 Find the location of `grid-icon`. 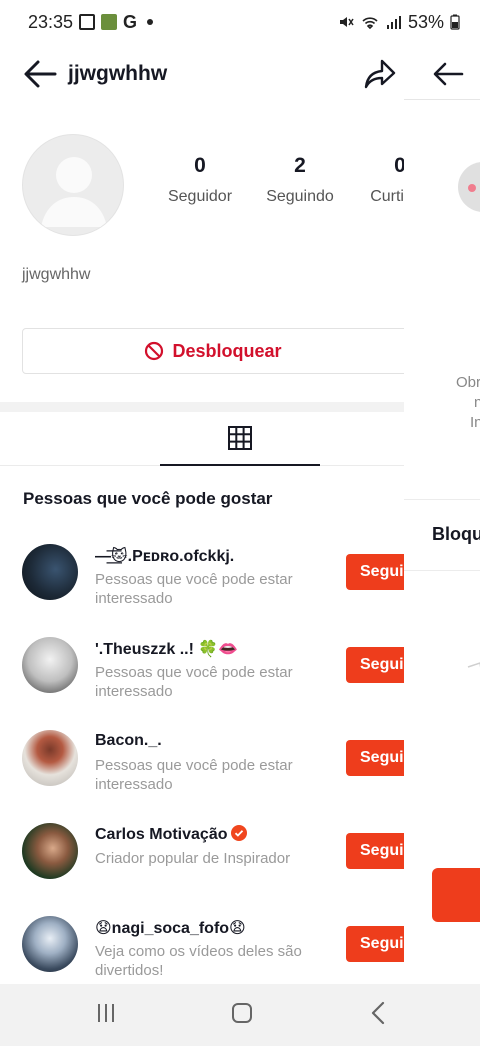

grid-icon is located at coordinates (240, 438).